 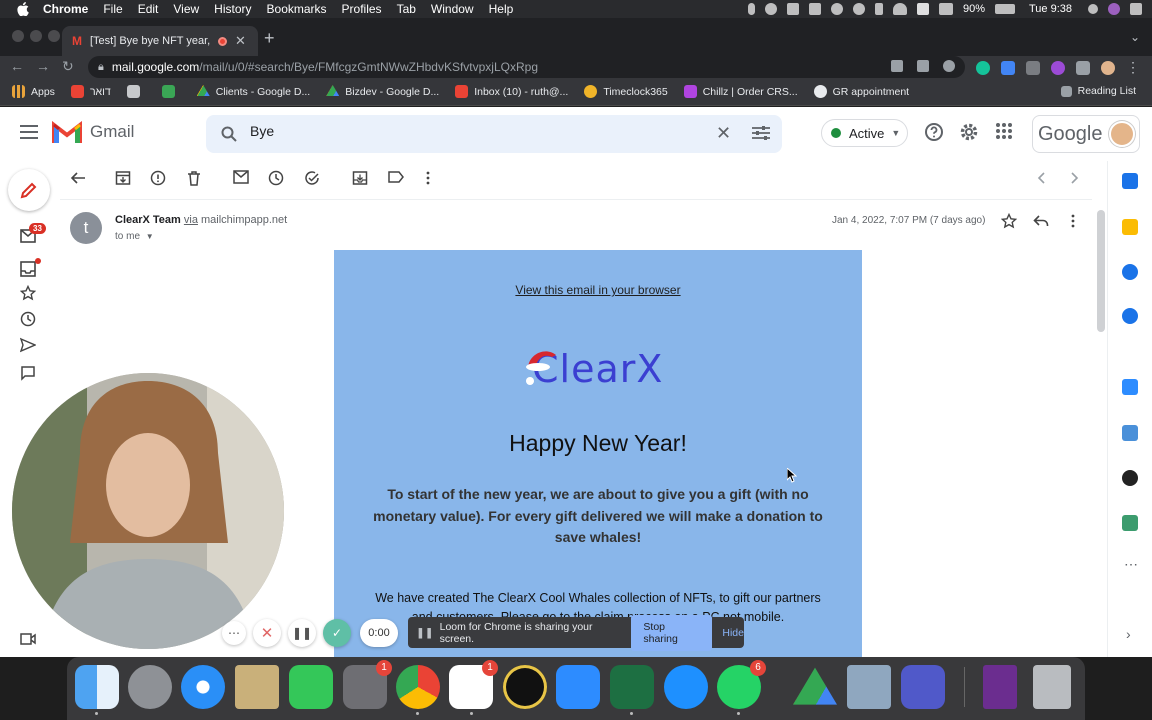 What do you see at coordinates (33, 91) in the screenshot?
I see `bookmark-apps: Apps` at bounding box center [33, 91].